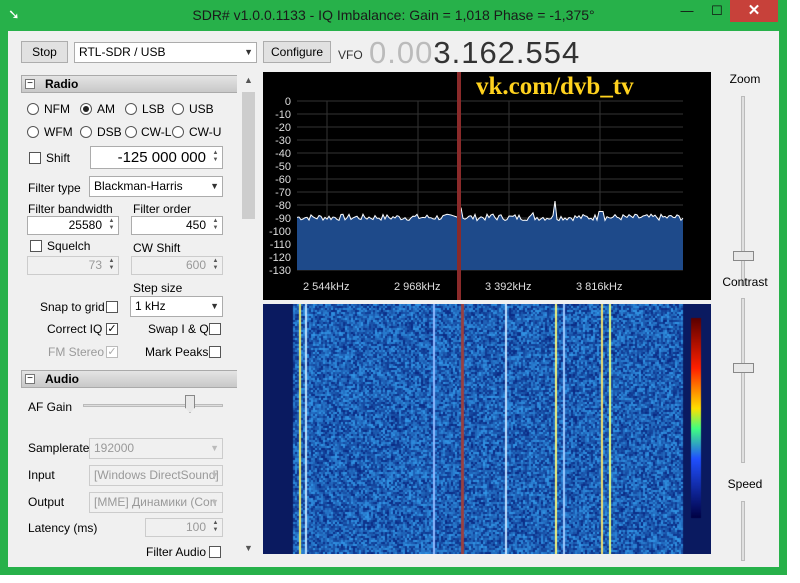 This screenshot has width=800, height=583. Describe the element at coordinates (73, 225) in the screenshot. I see `filter-bandwidth-input: 25580 ▲ ▼` at that location.